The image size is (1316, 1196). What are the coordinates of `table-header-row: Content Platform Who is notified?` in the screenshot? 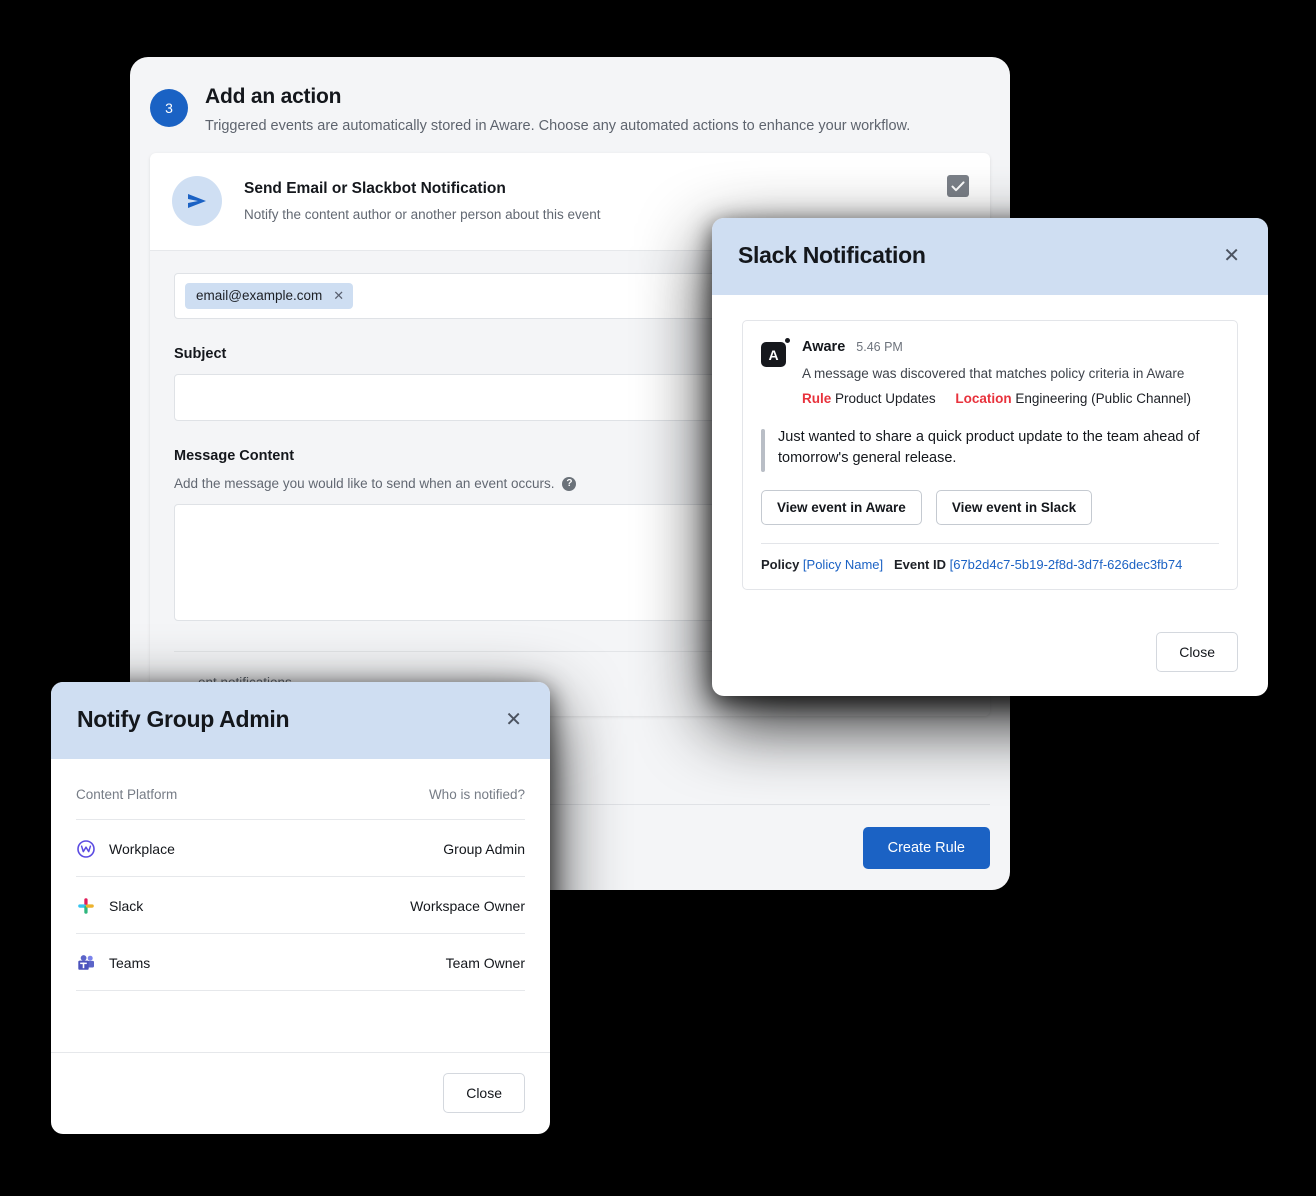 It's located at (300, 803).